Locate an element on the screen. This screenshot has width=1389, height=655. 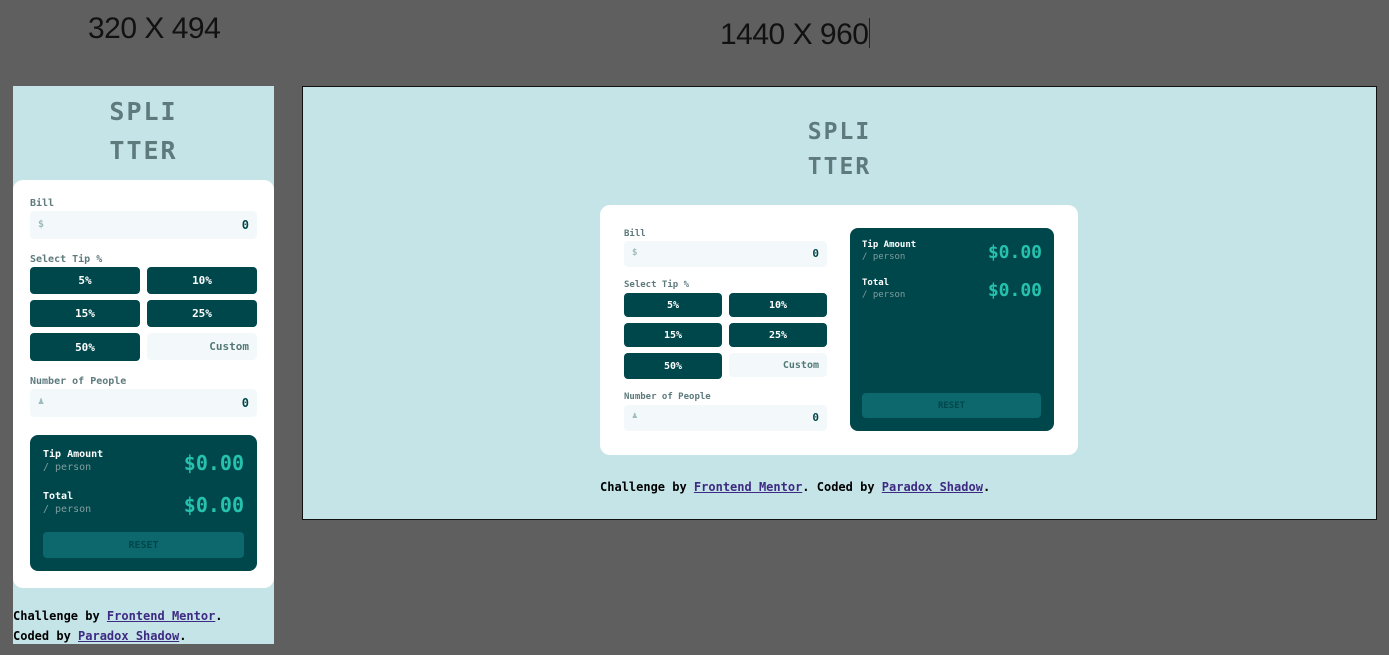
text-cursor is located at coordinates (870, 33).